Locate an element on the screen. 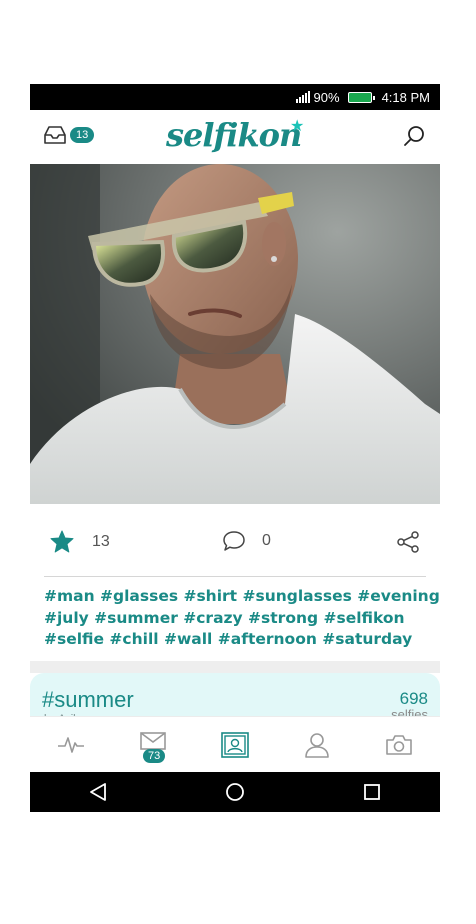 The height and width of the screenshot is (924, 476). nav-profile-card is located at coordinates (235, 744).